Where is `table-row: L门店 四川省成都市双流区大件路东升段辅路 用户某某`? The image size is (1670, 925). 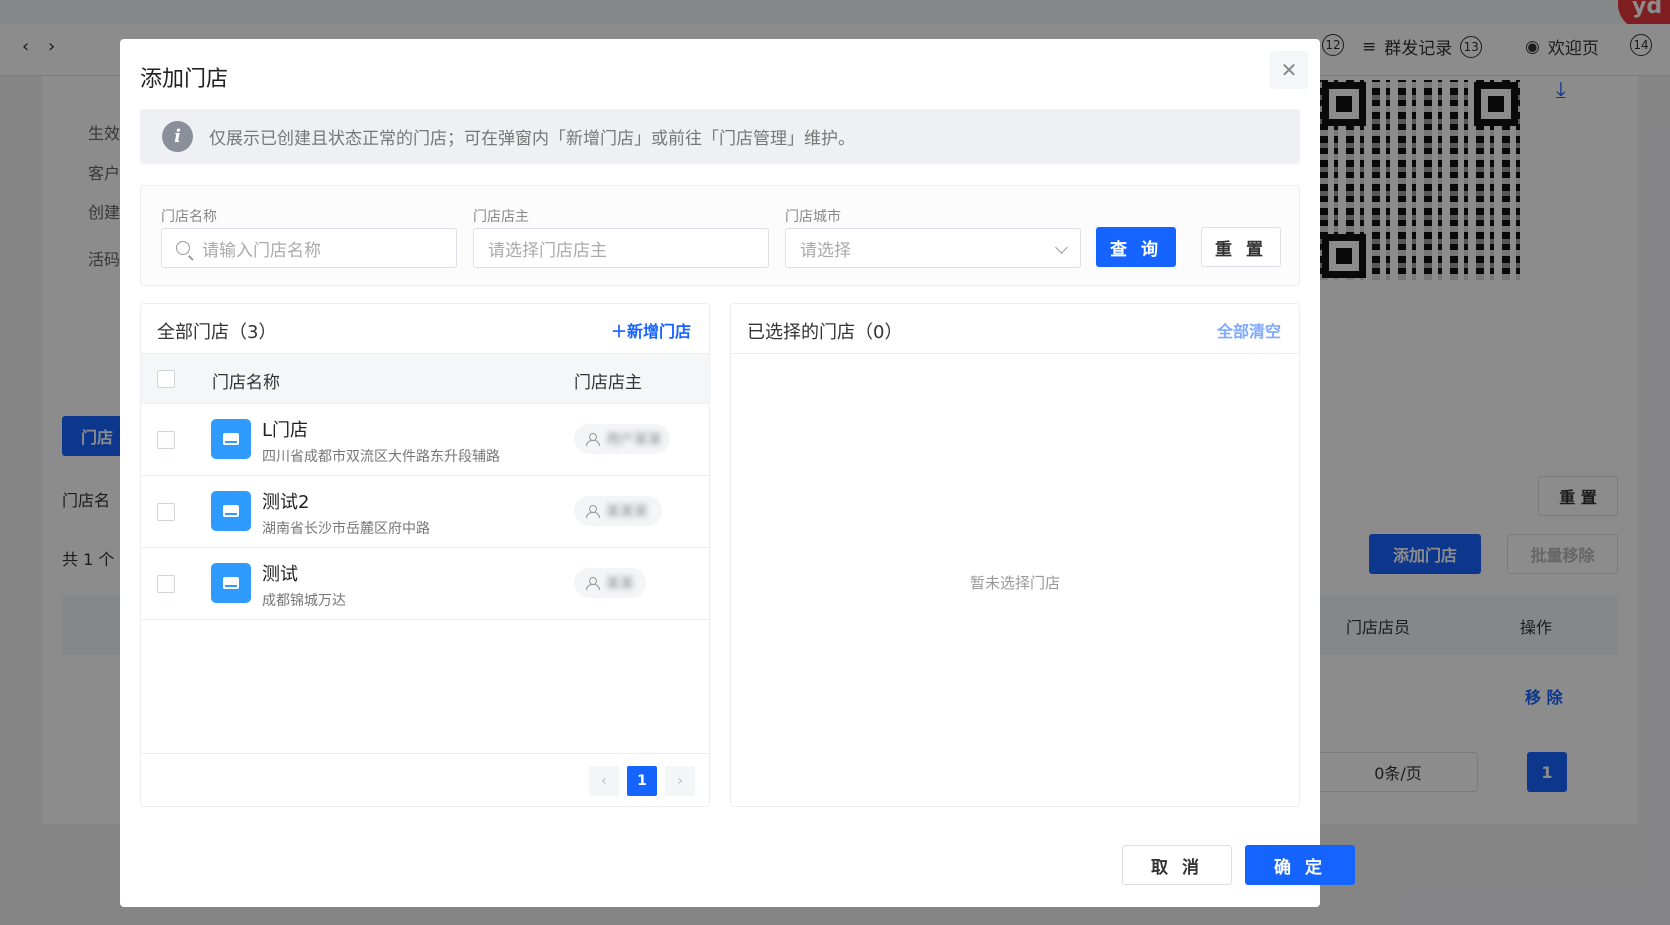
table-row: L门店 四川省成都市双流区大件路东升段辅路 用户某某 is located at coordinates (425, 440).